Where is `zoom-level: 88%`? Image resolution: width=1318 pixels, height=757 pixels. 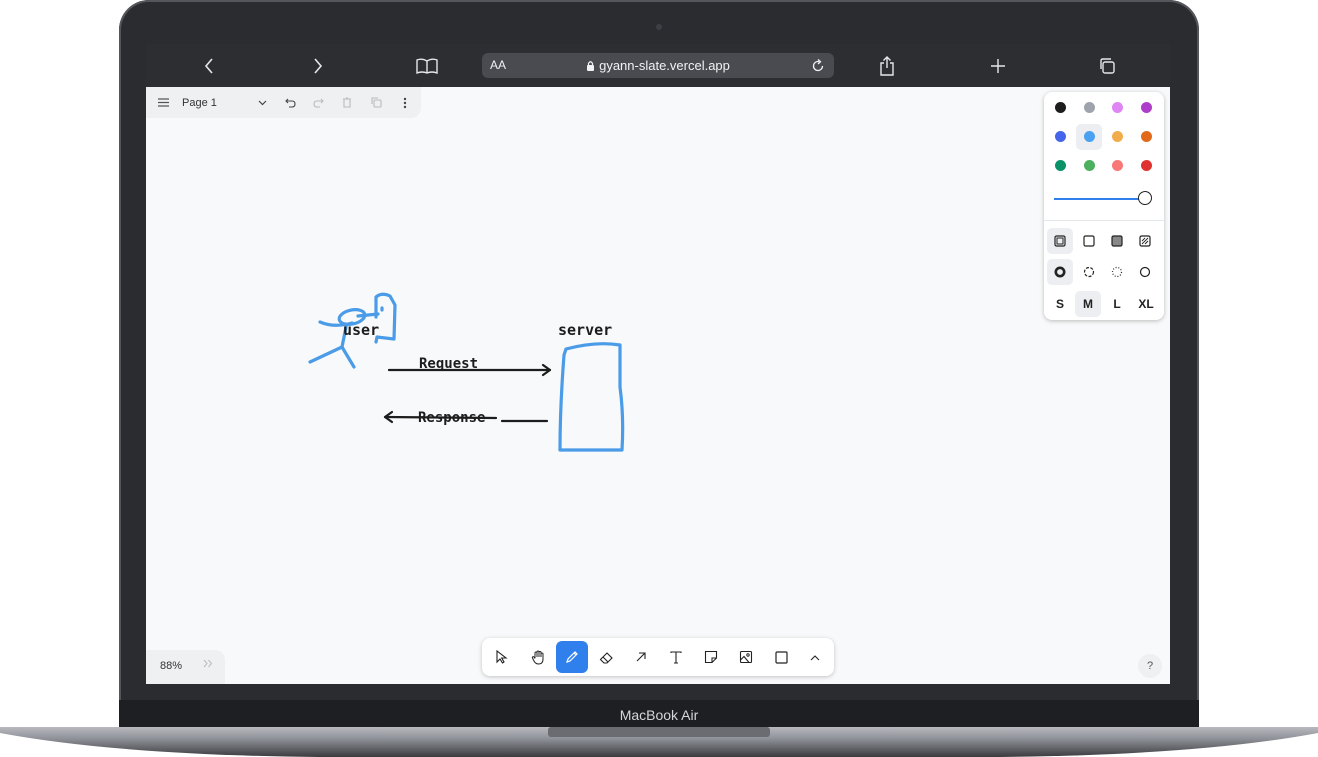
zoom-level: 88% is located at coordinates (171, 666).